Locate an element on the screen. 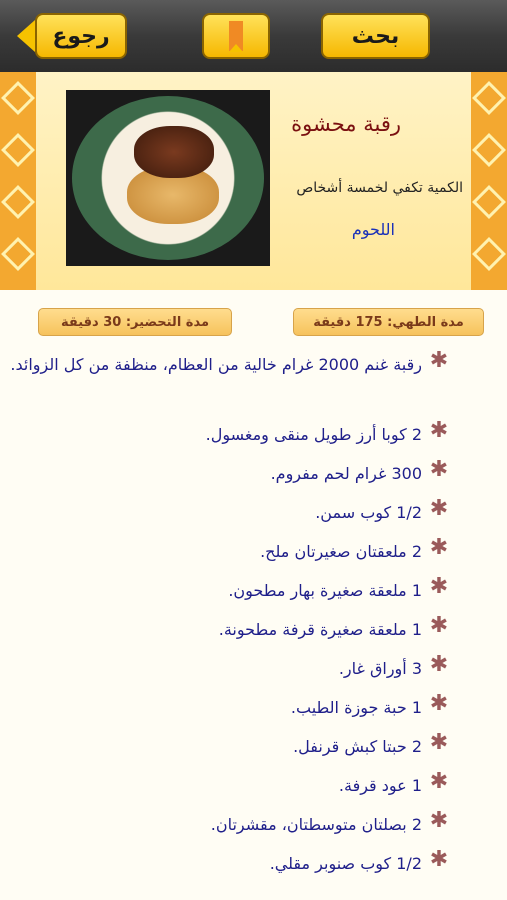 The width and height of the screenshot is (507, 900). prep-time-badge: مدة التحضير: 30 دقيقة is located at coordinates (135, 322).